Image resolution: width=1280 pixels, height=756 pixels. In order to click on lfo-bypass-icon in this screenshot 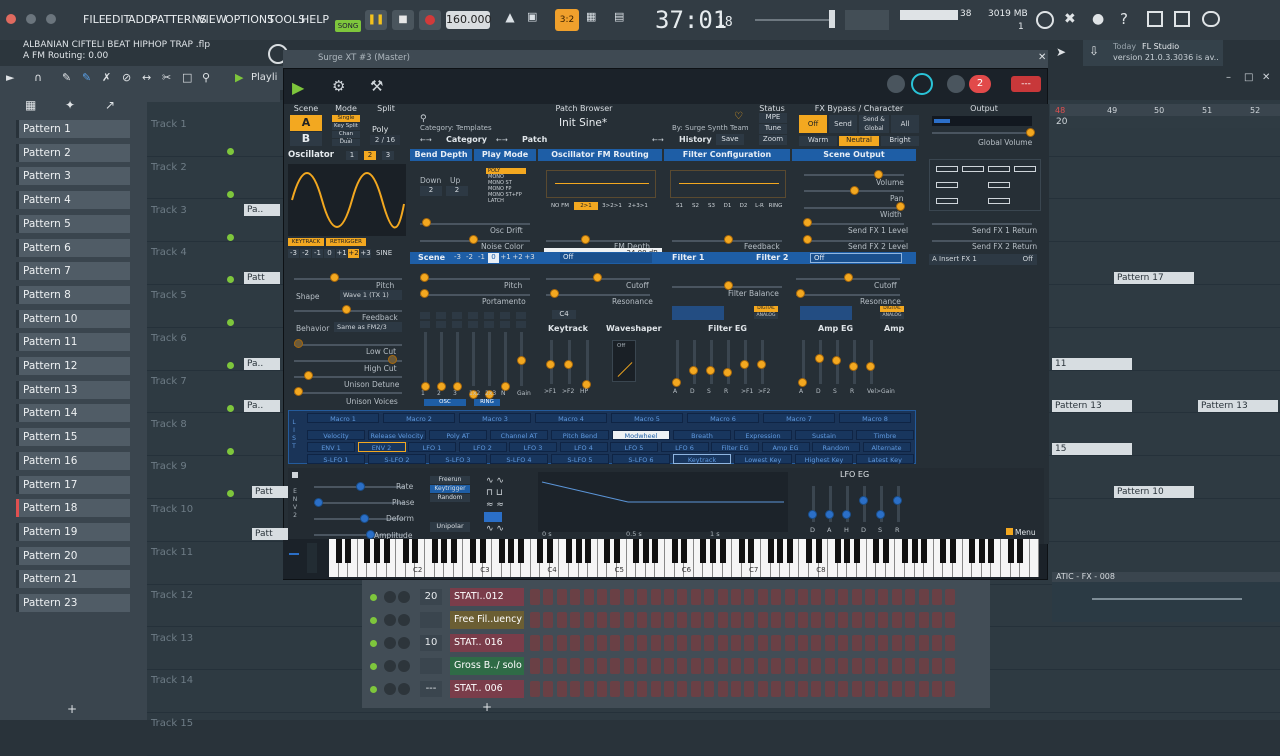, I will do `click(295, 475)`.